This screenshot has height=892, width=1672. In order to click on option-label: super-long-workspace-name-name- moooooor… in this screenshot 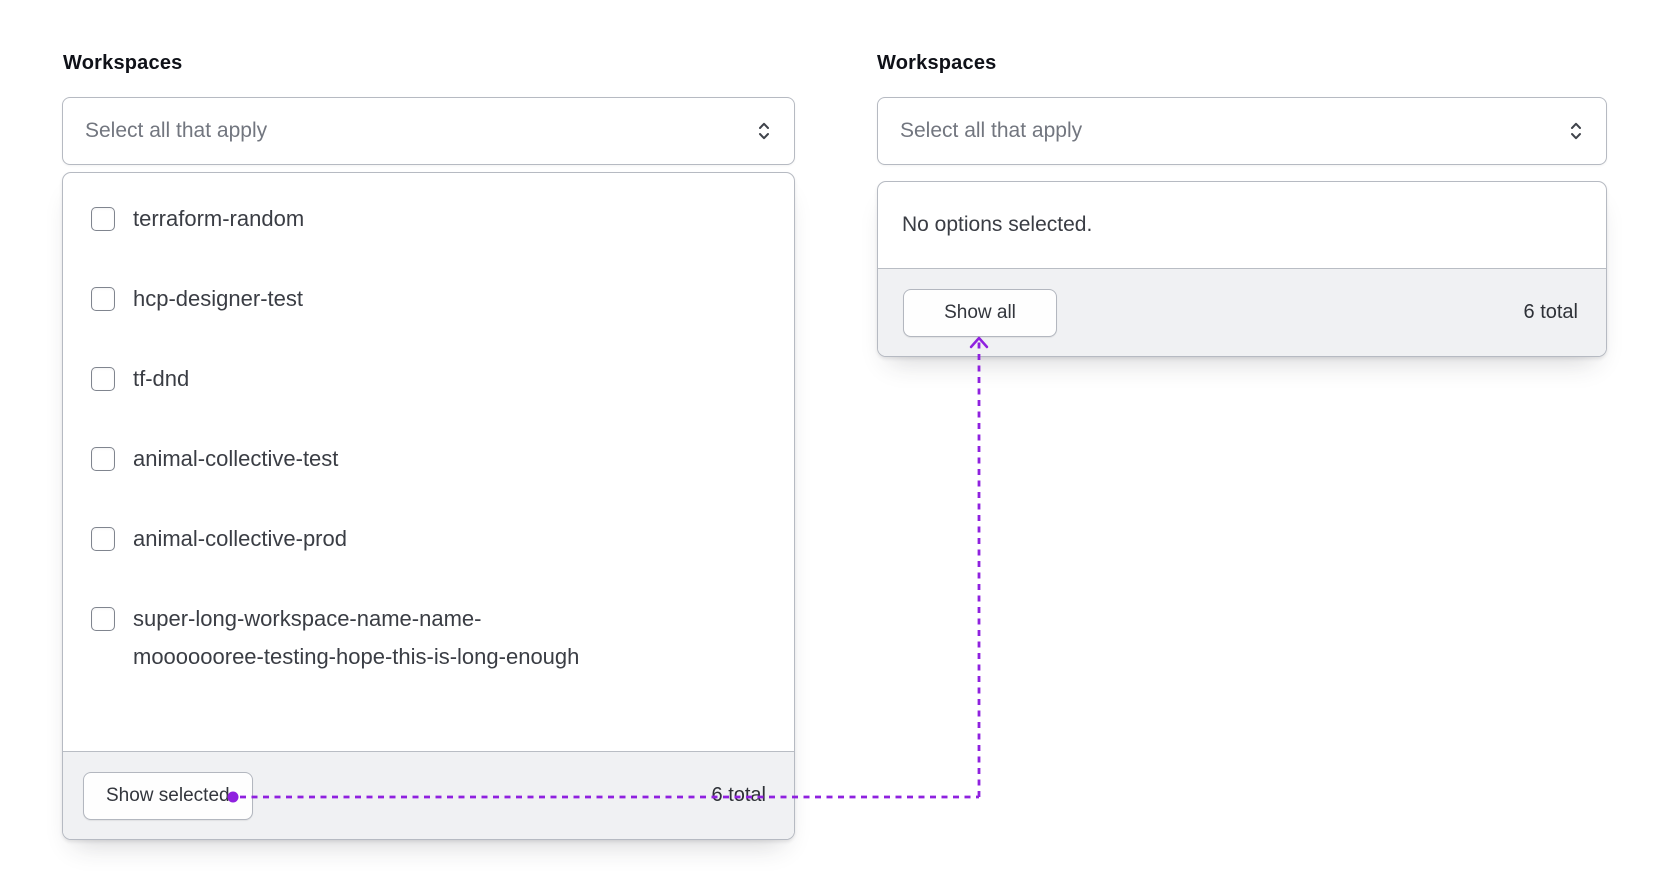, I will do `click(356, 637)`.